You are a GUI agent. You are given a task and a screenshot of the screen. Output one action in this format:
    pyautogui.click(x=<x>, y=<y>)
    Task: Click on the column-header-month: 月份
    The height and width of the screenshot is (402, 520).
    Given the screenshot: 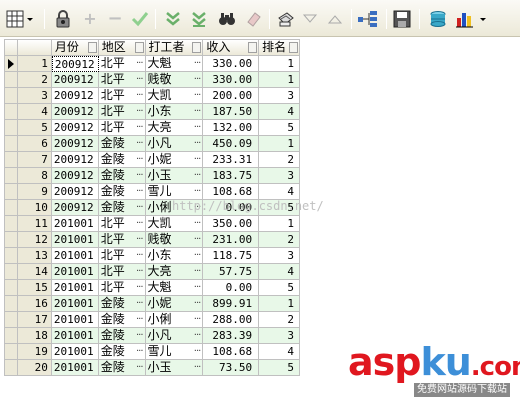 What is the action you would take?
    pyautogui.click(x=75, y=48)
    